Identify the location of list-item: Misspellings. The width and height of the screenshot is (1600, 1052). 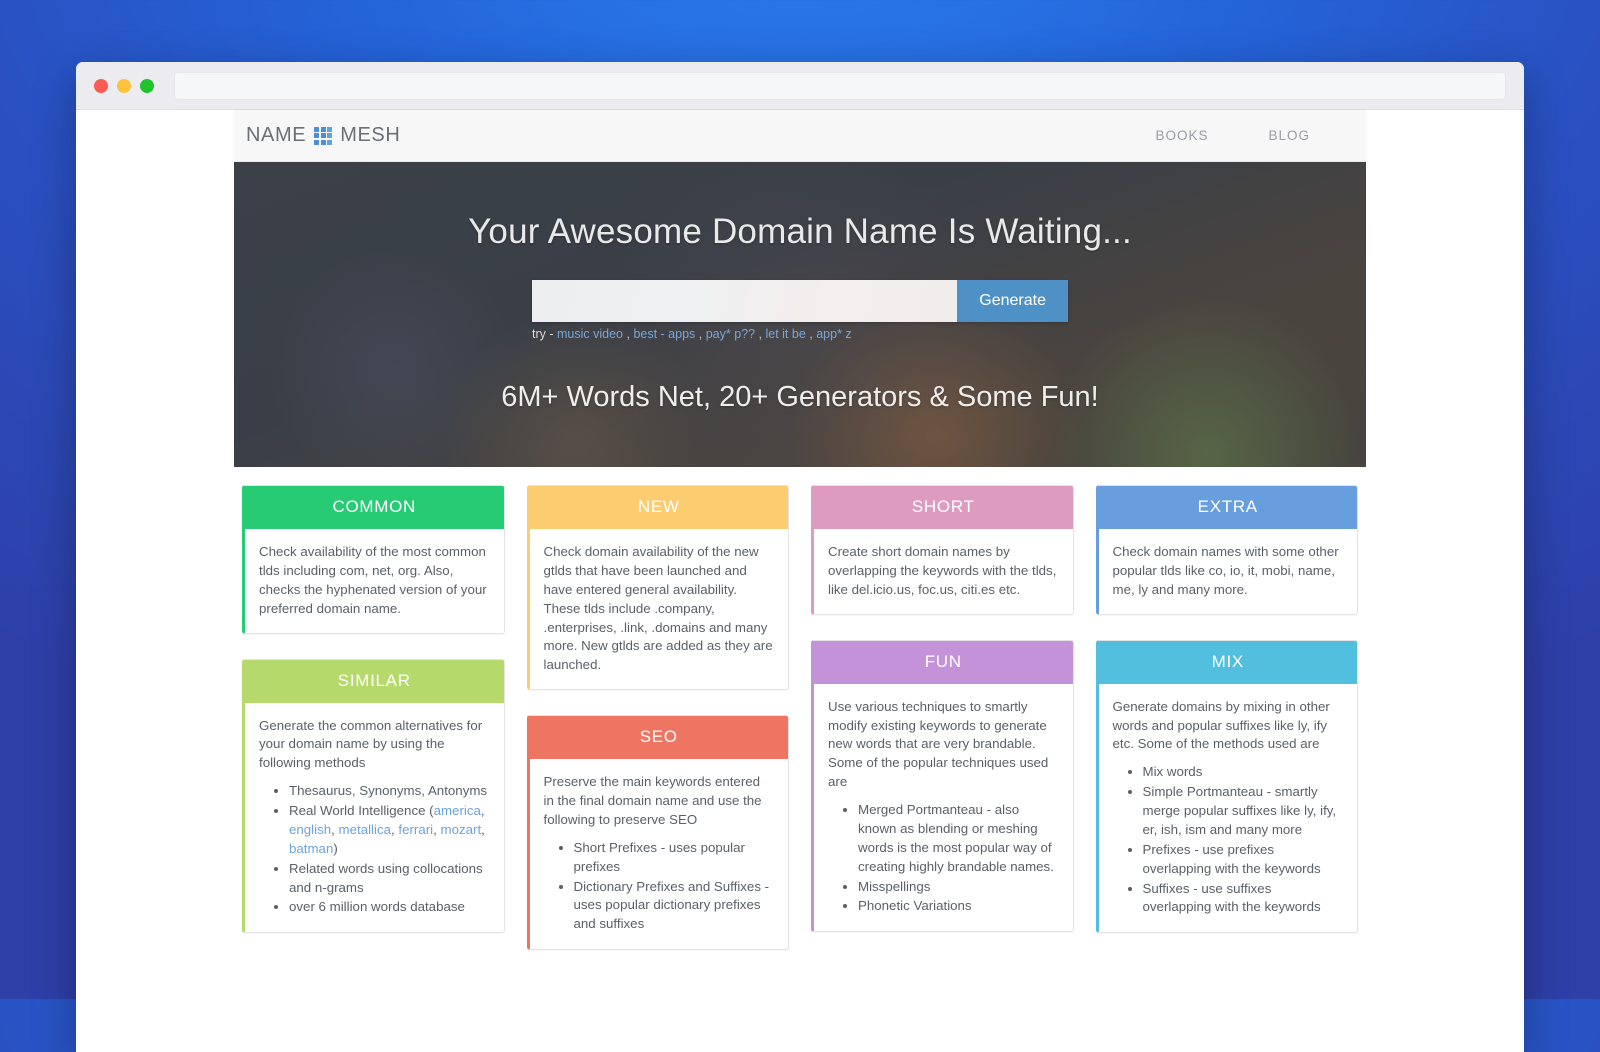
(958, 887).